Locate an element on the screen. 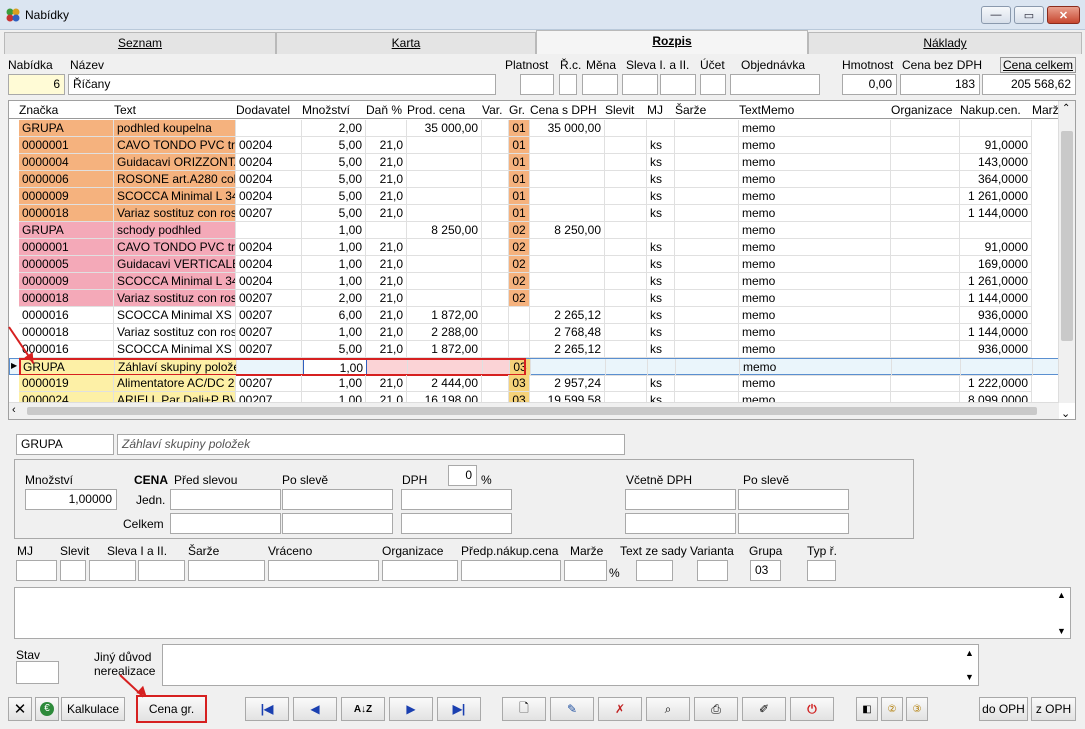  scroll-left-icon: ‹ is located at coordinates (14, 410).